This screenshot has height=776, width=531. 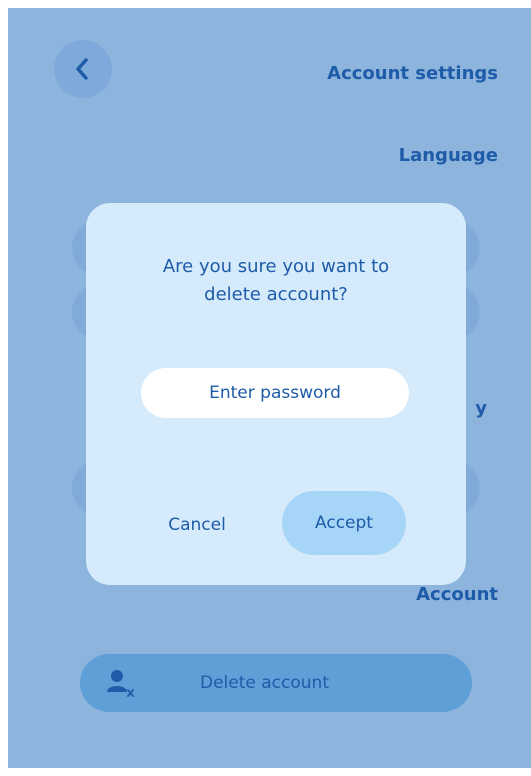 What do you see at coordinates (120, 683) in the screenshot?
I see `user-remove-icon` at bounding box center [120, 683].